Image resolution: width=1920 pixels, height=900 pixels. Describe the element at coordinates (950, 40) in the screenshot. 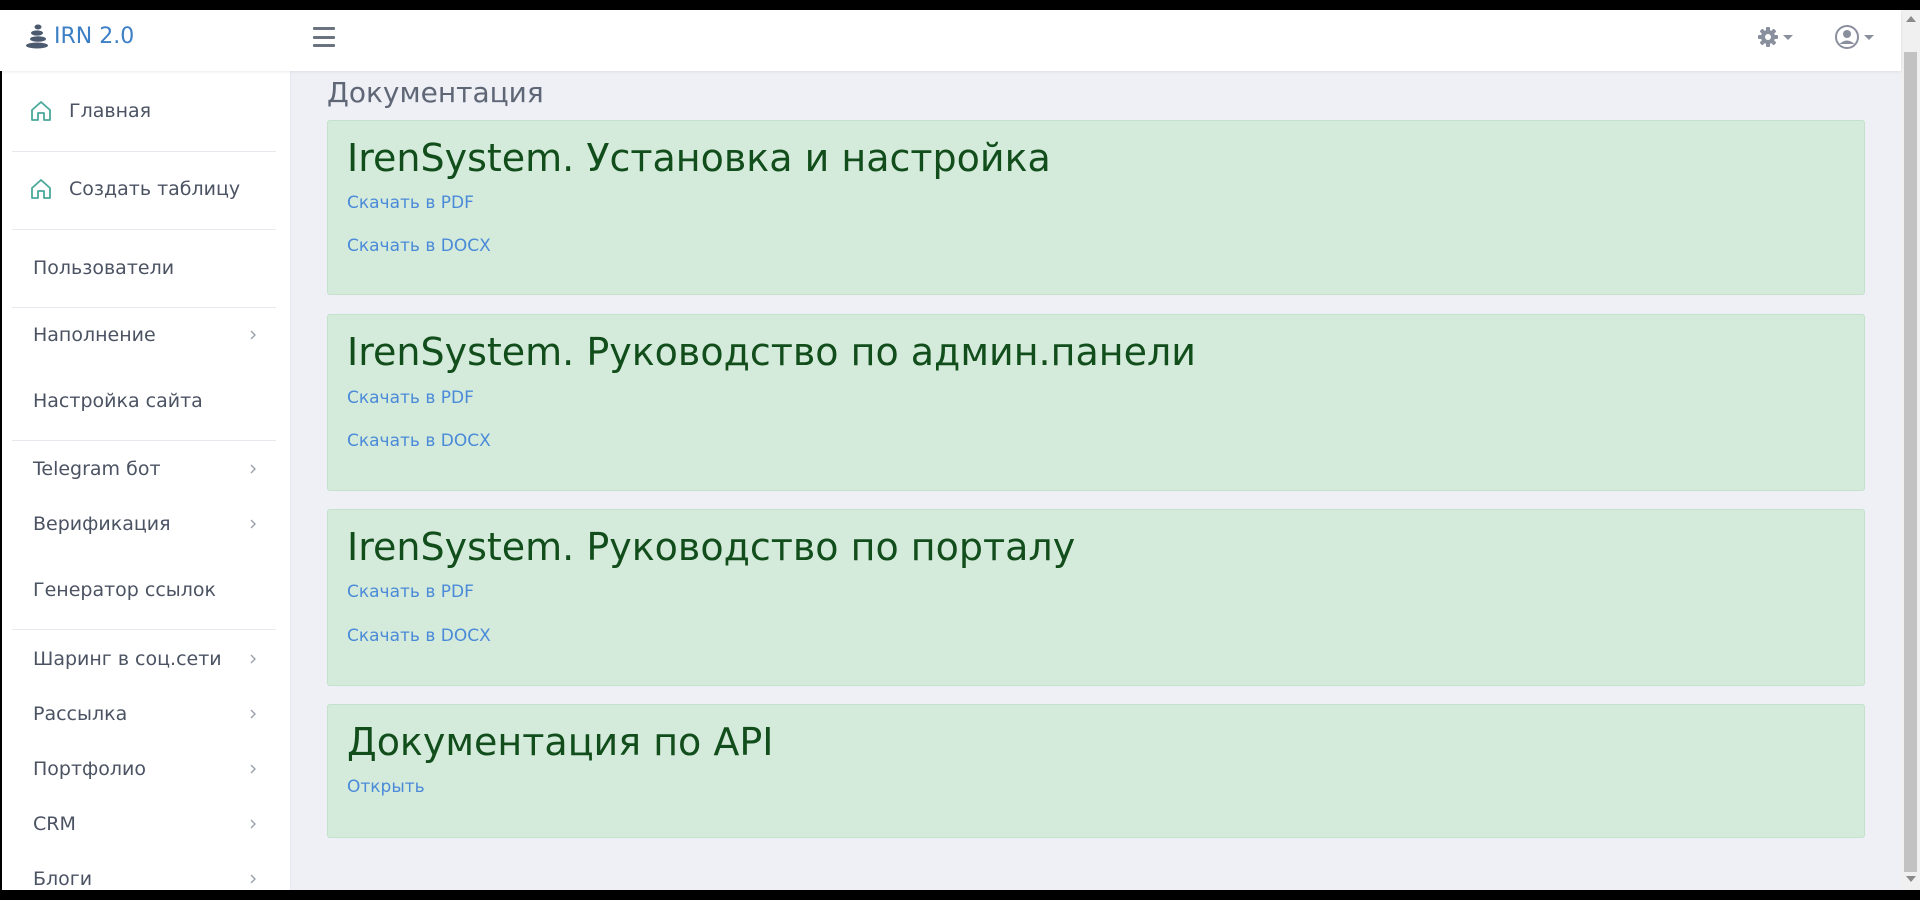

I see `top-navbar: IRN 2.0` at that location.